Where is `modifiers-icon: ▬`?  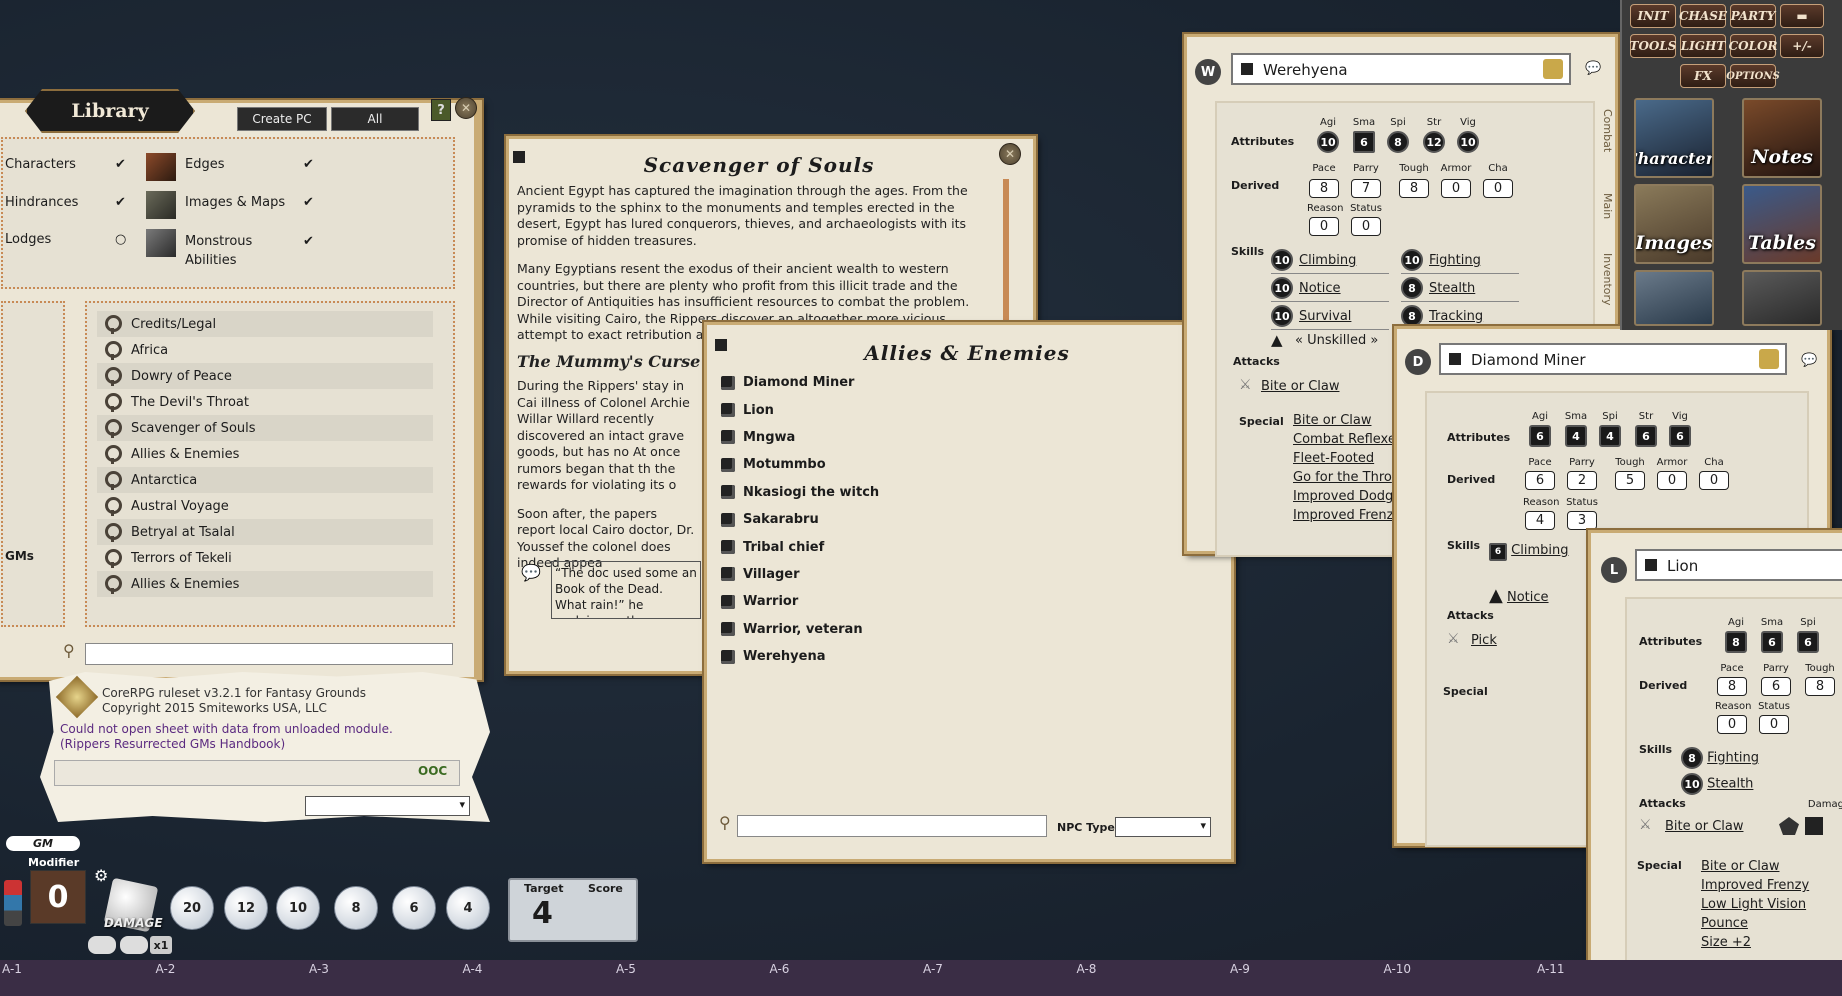 modifiers-icon: ▬ is located at coordinates (1802, 16).